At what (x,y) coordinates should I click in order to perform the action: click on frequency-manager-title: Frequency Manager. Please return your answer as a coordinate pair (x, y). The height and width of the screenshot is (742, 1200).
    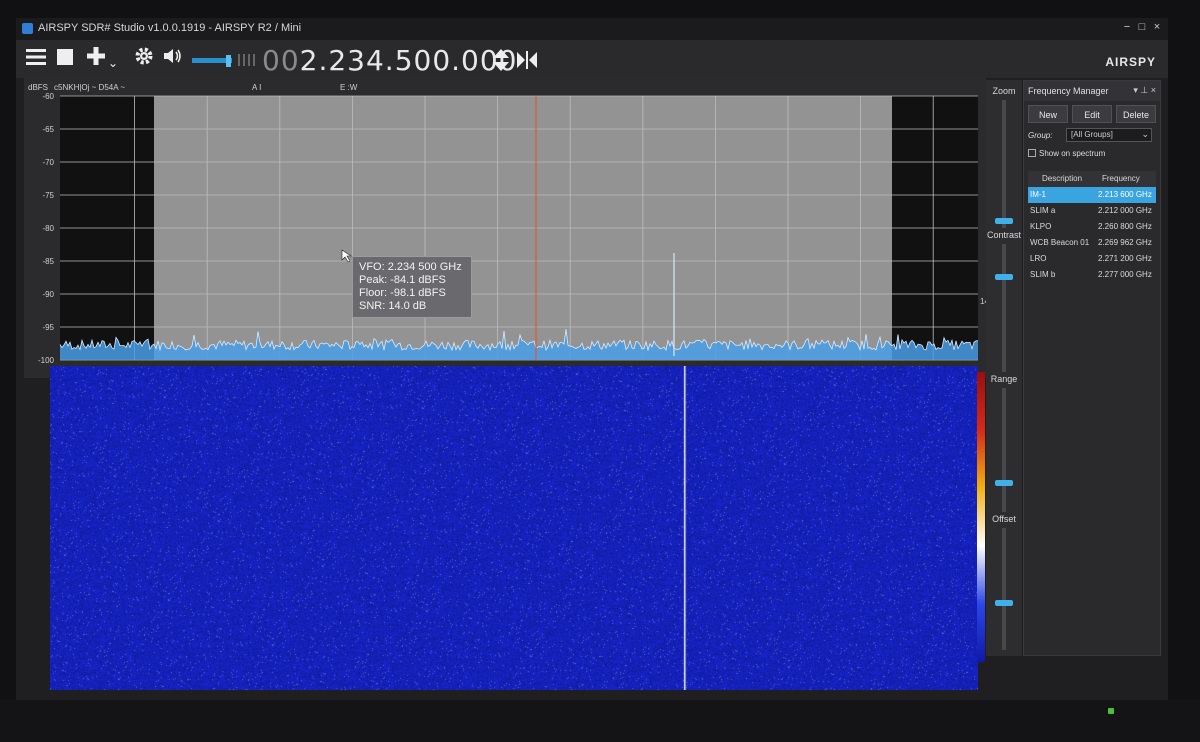
    Looking at the image, I should click on (1068, 91).